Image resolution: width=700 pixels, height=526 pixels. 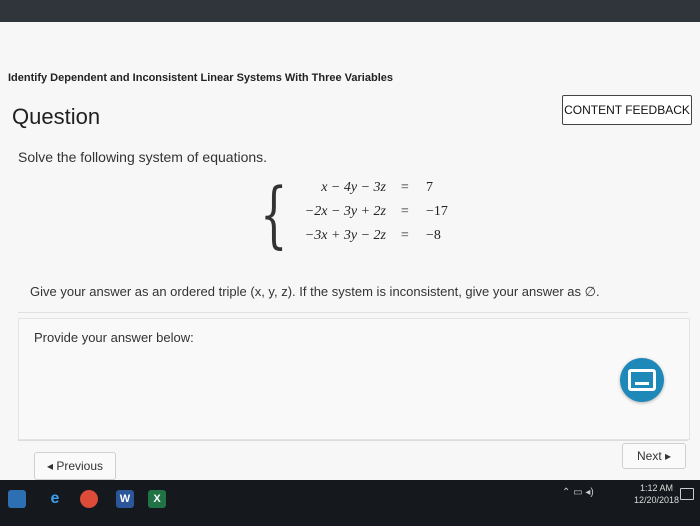 I want to click on equation-row: −3x + 3y − 2z = −8, so click(x=365, y=236).